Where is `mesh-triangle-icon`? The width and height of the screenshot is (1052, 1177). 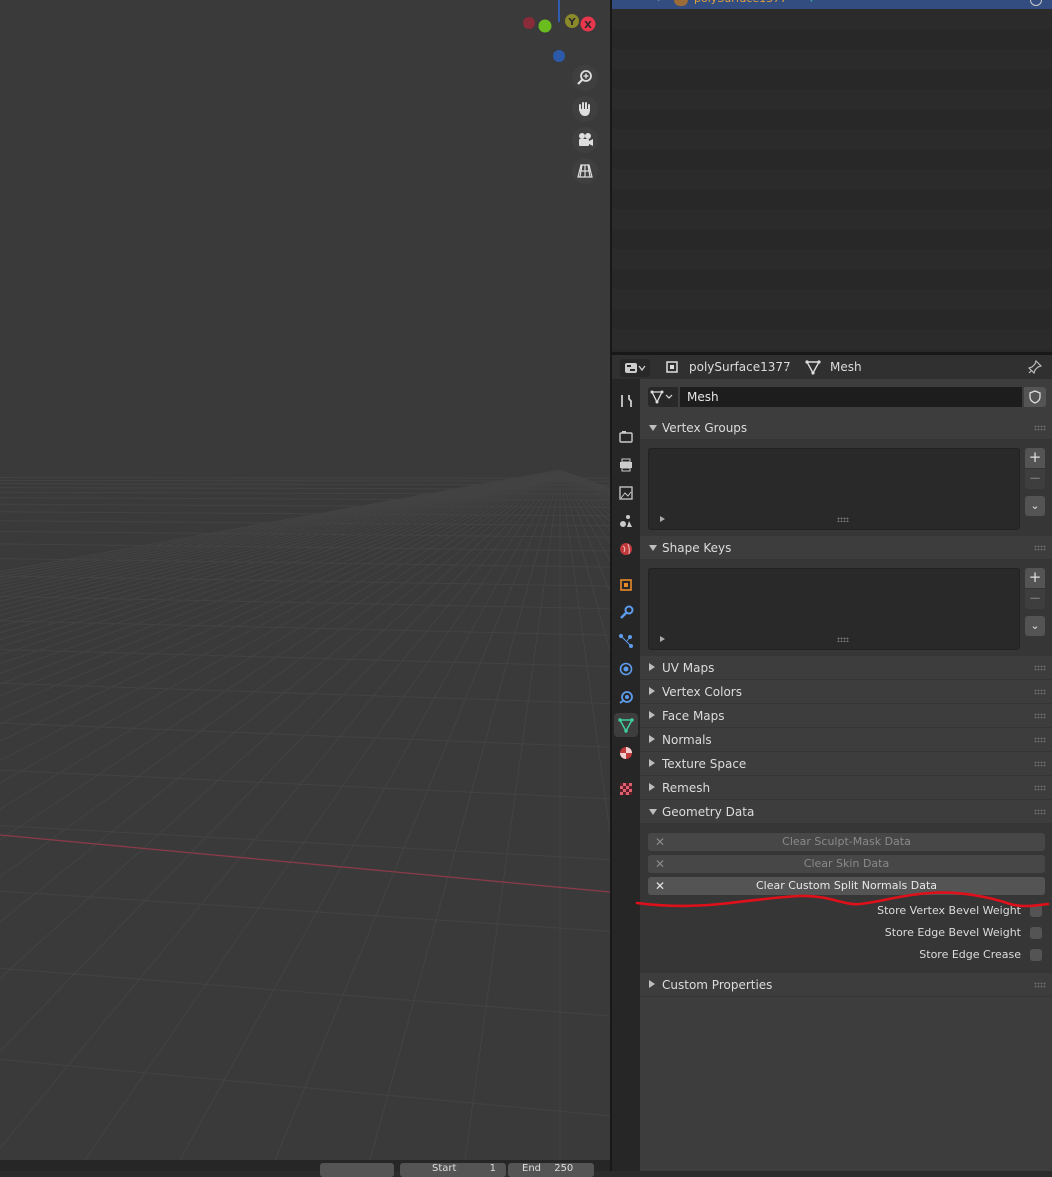 mesh-triangle-icon is located at coordinates (813, 367).